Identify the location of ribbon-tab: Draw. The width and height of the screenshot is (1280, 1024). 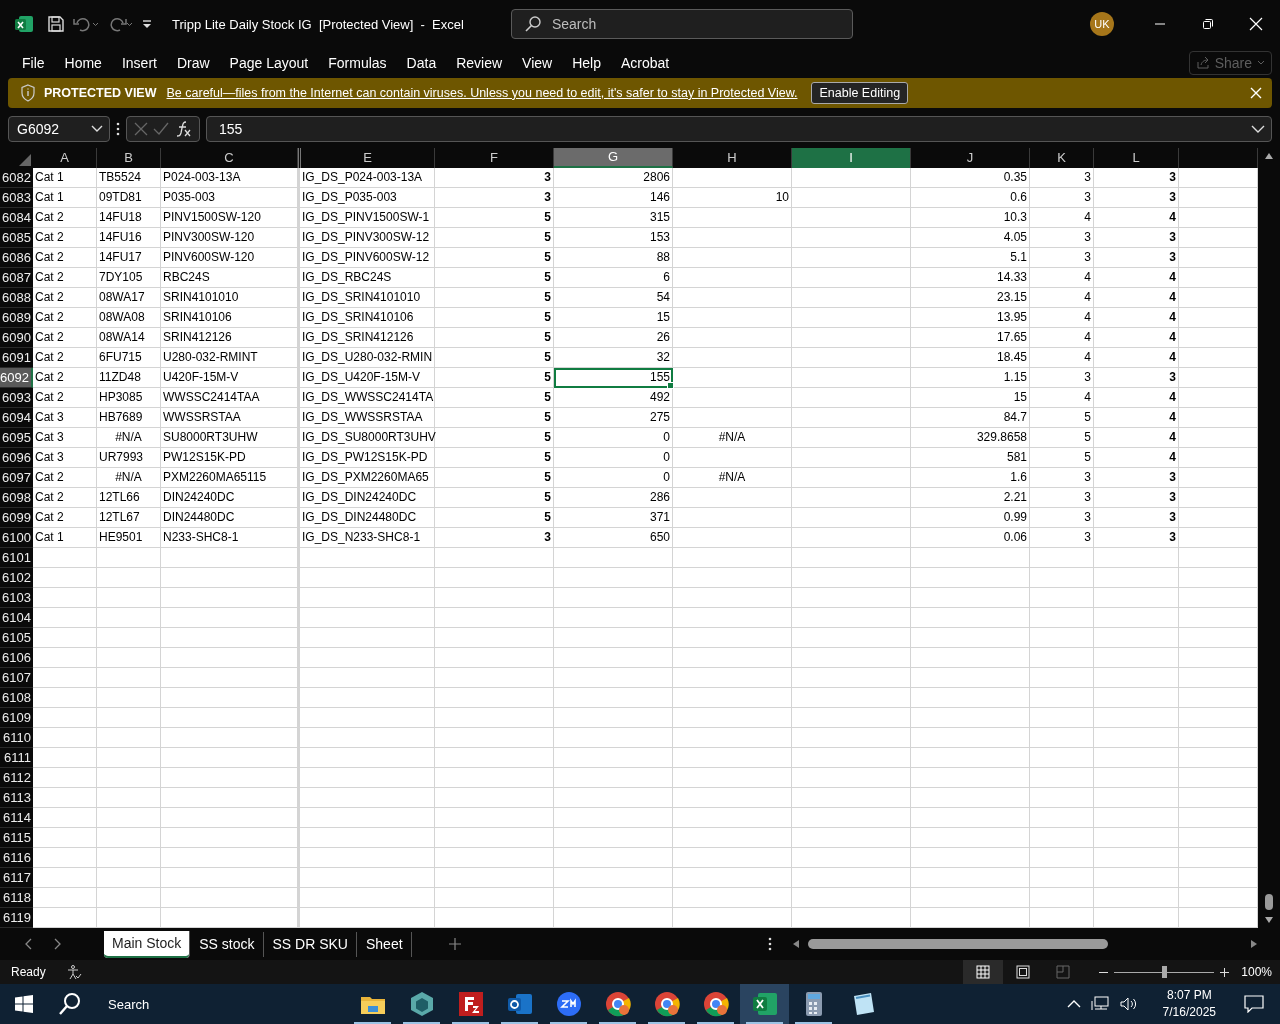
(193, 62).